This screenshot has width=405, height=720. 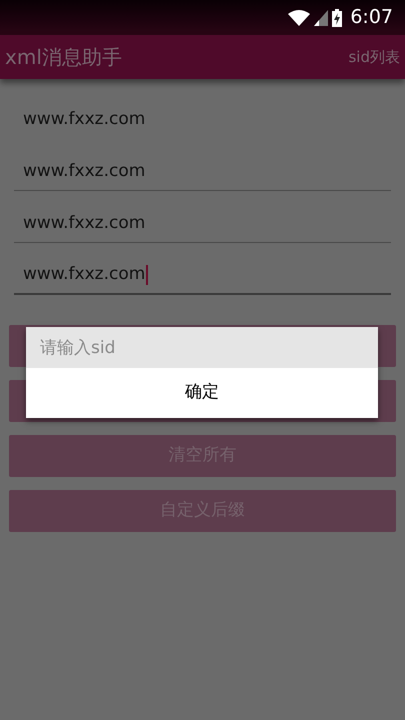 What do you see at coordinates (84, 120) in the screenshot?
I see `url-text: www.fxxz.com` at bounding box center [84, 120].